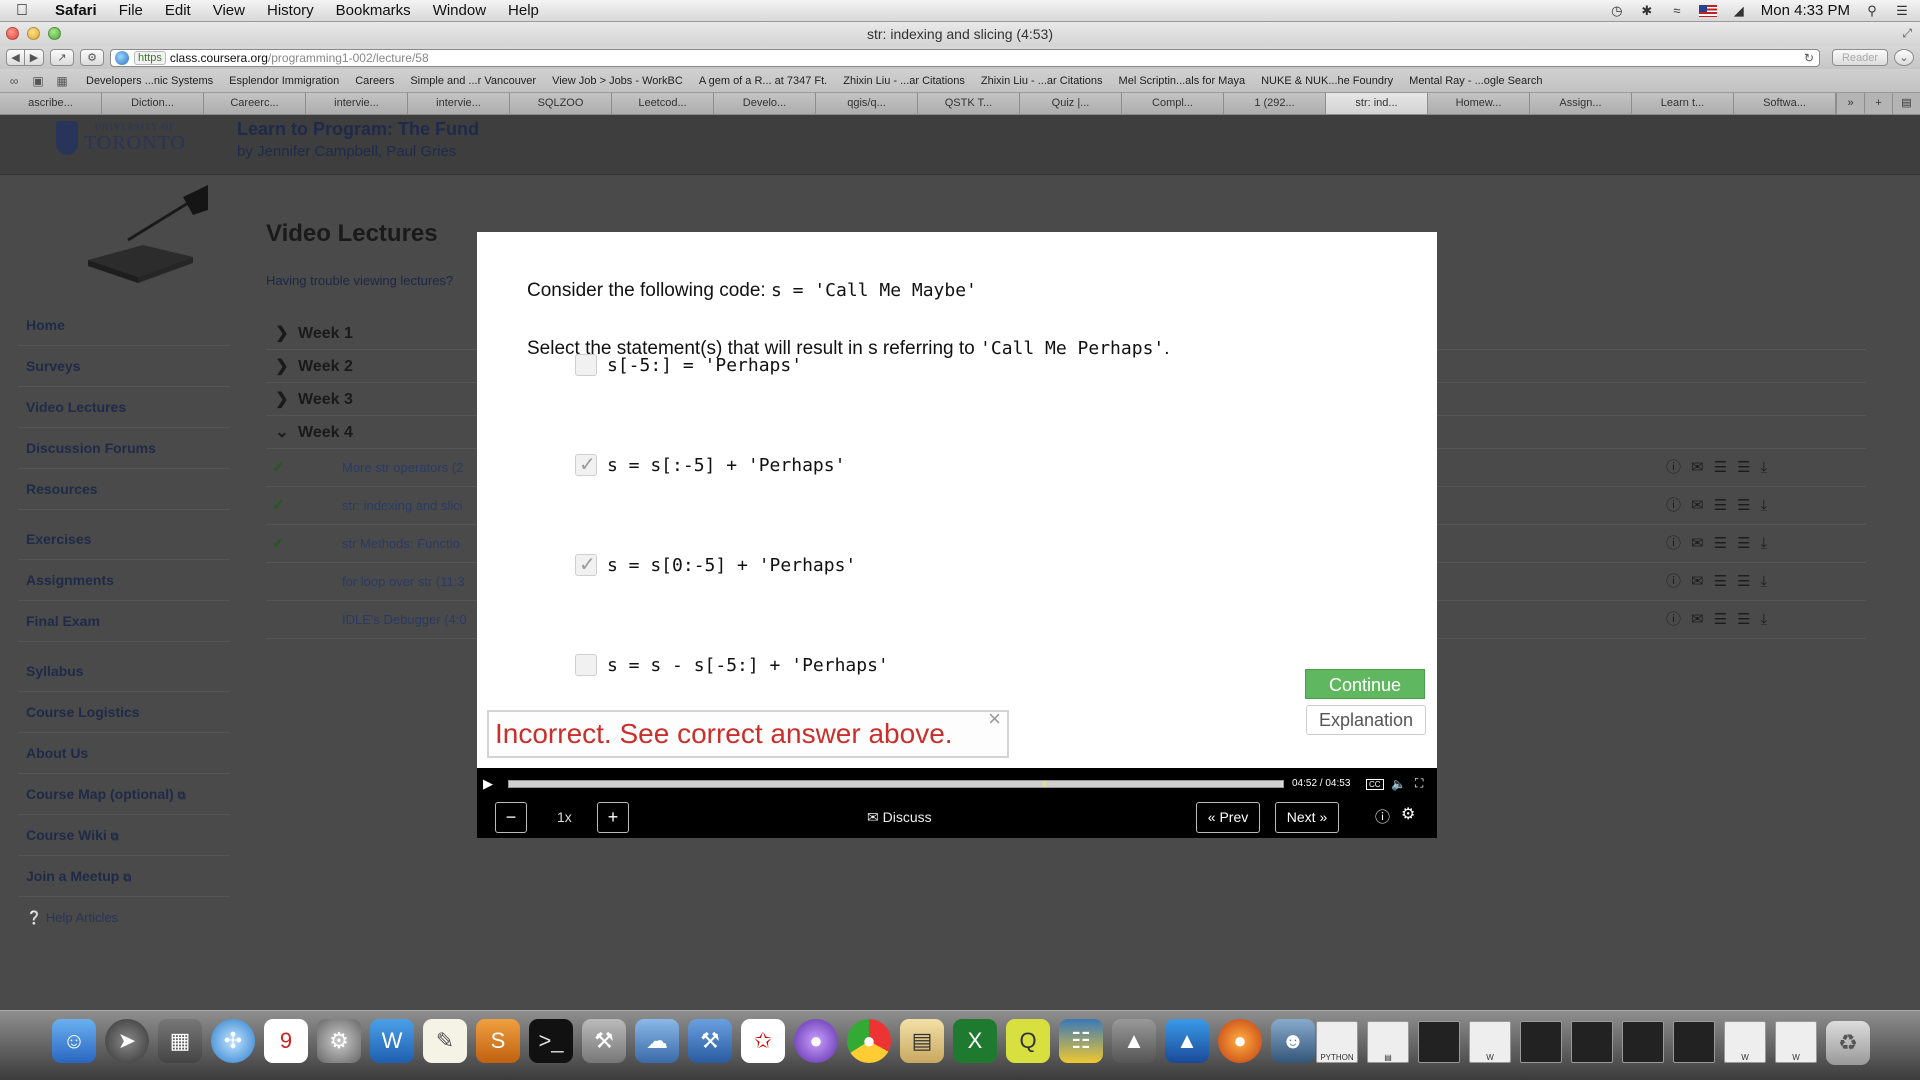 This screenshot has width=1920, height=1080. What do you see at coordinates (1388, 1042) in the screenshot?
I see `document-icon: ▤` at bounding box center [1388, 1042].